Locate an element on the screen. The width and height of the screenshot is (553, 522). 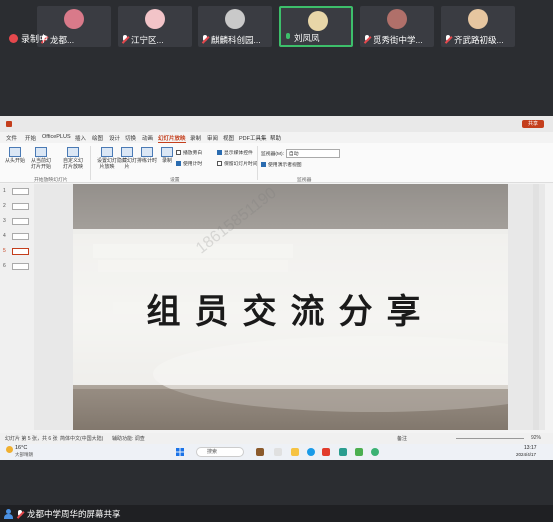
menu-tab: 幻灯片放映 is located at coordinates (172, 138).